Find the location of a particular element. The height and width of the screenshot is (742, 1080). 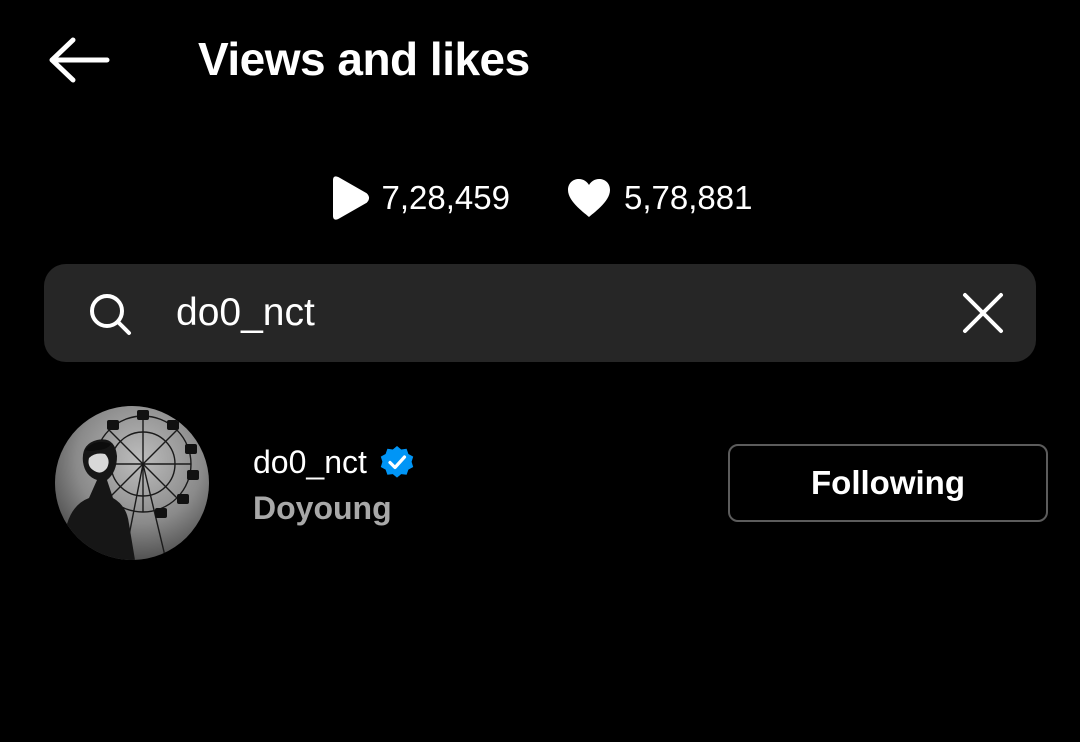

clear-search-button is located at coordinates (983, 313).